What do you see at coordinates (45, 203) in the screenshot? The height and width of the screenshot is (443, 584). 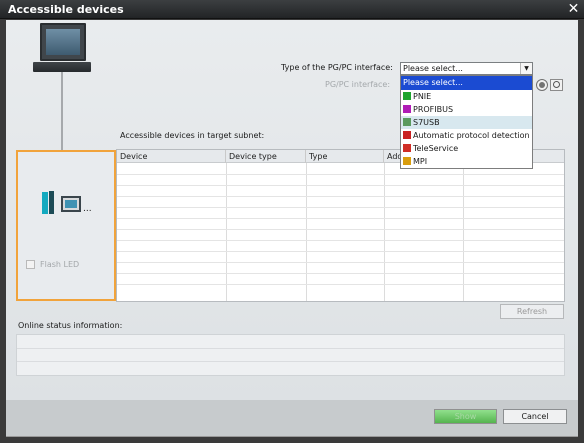 I see `plc-icon` at bounding box center [45, 203].